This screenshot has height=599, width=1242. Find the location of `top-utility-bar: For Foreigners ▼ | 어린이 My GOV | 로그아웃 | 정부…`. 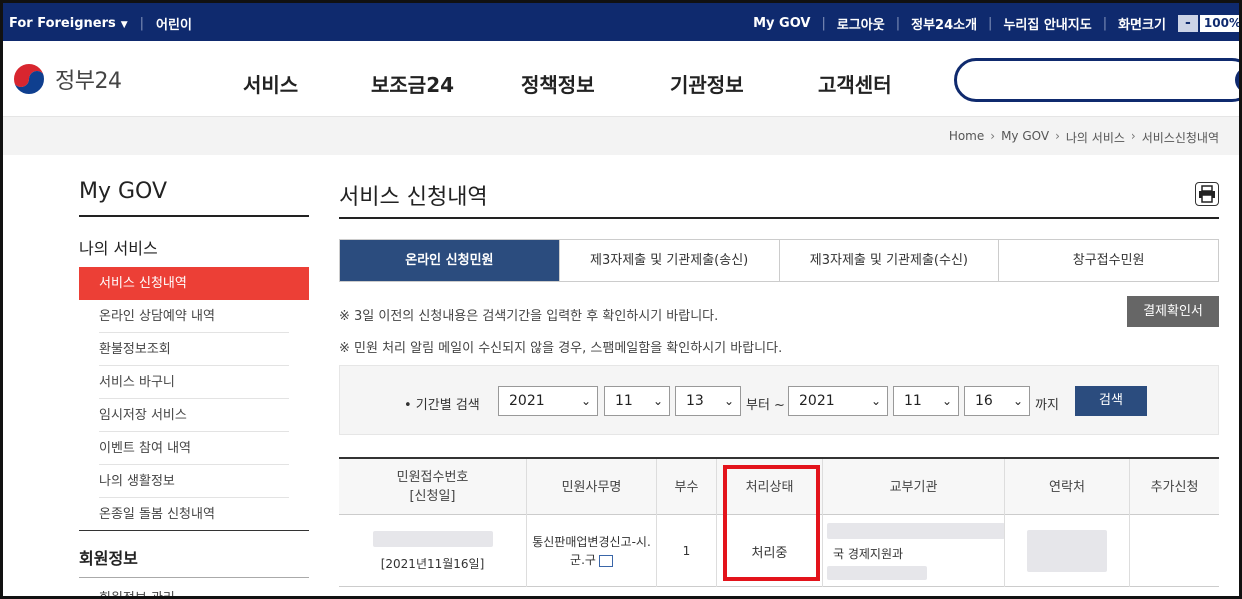

top-utility-bar: For Foreigners ▼ | 어린이 My GOV | 로그아웃 | 정부… is located at coordinates (621, 22).